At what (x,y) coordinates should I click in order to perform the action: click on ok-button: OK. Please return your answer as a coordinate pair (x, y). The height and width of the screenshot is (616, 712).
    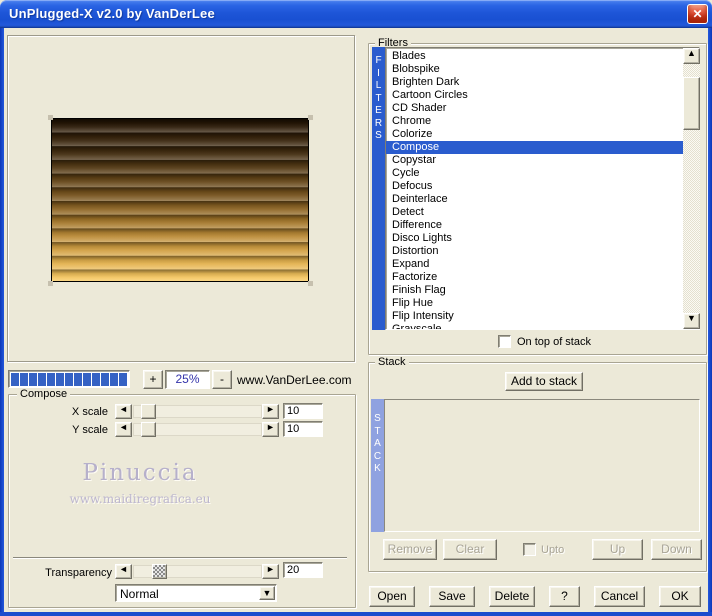
    Looking at the image, I should click on (680, 596).